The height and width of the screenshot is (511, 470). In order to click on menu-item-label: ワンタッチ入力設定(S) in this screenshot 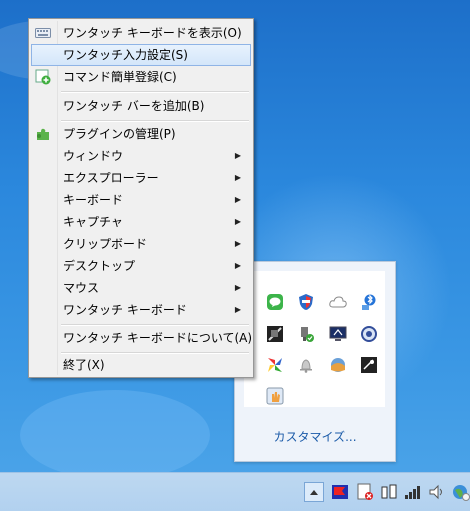, I will do `click(125, 55)`.